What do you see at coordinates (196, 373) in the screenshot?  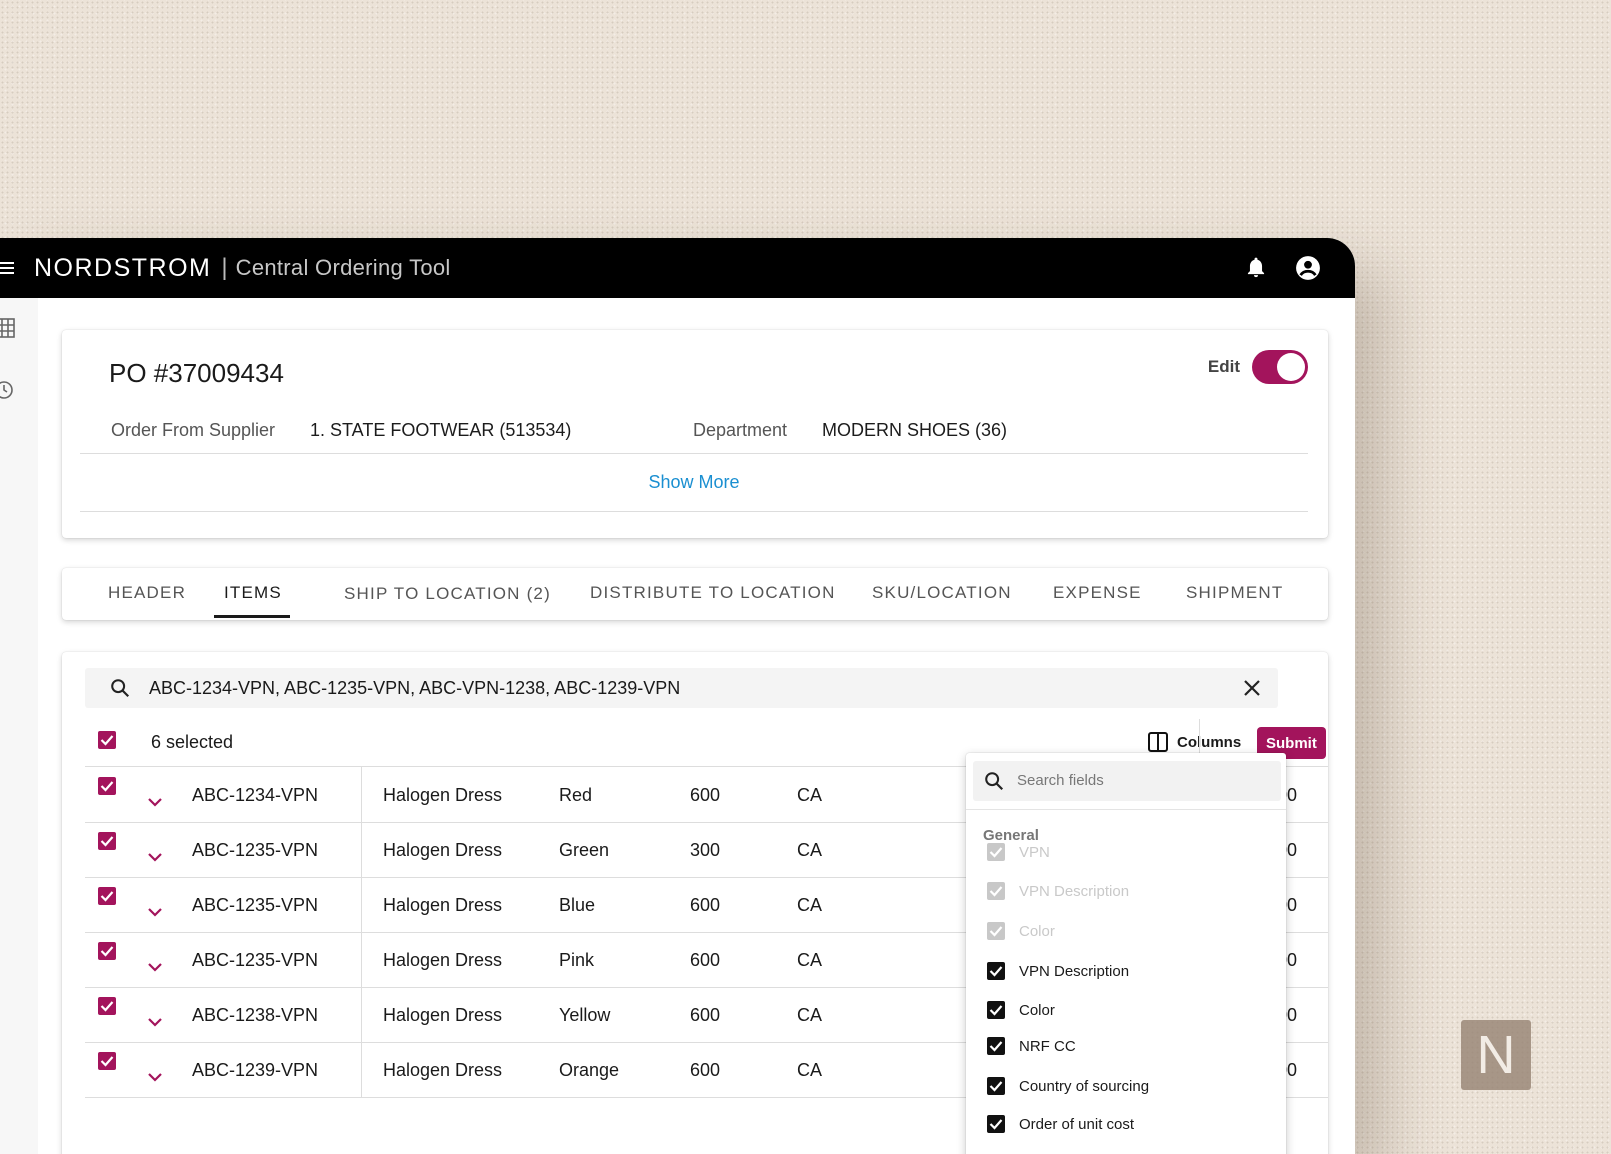 I see `po-title: PO #37009434` at bounding box center [196, 373].